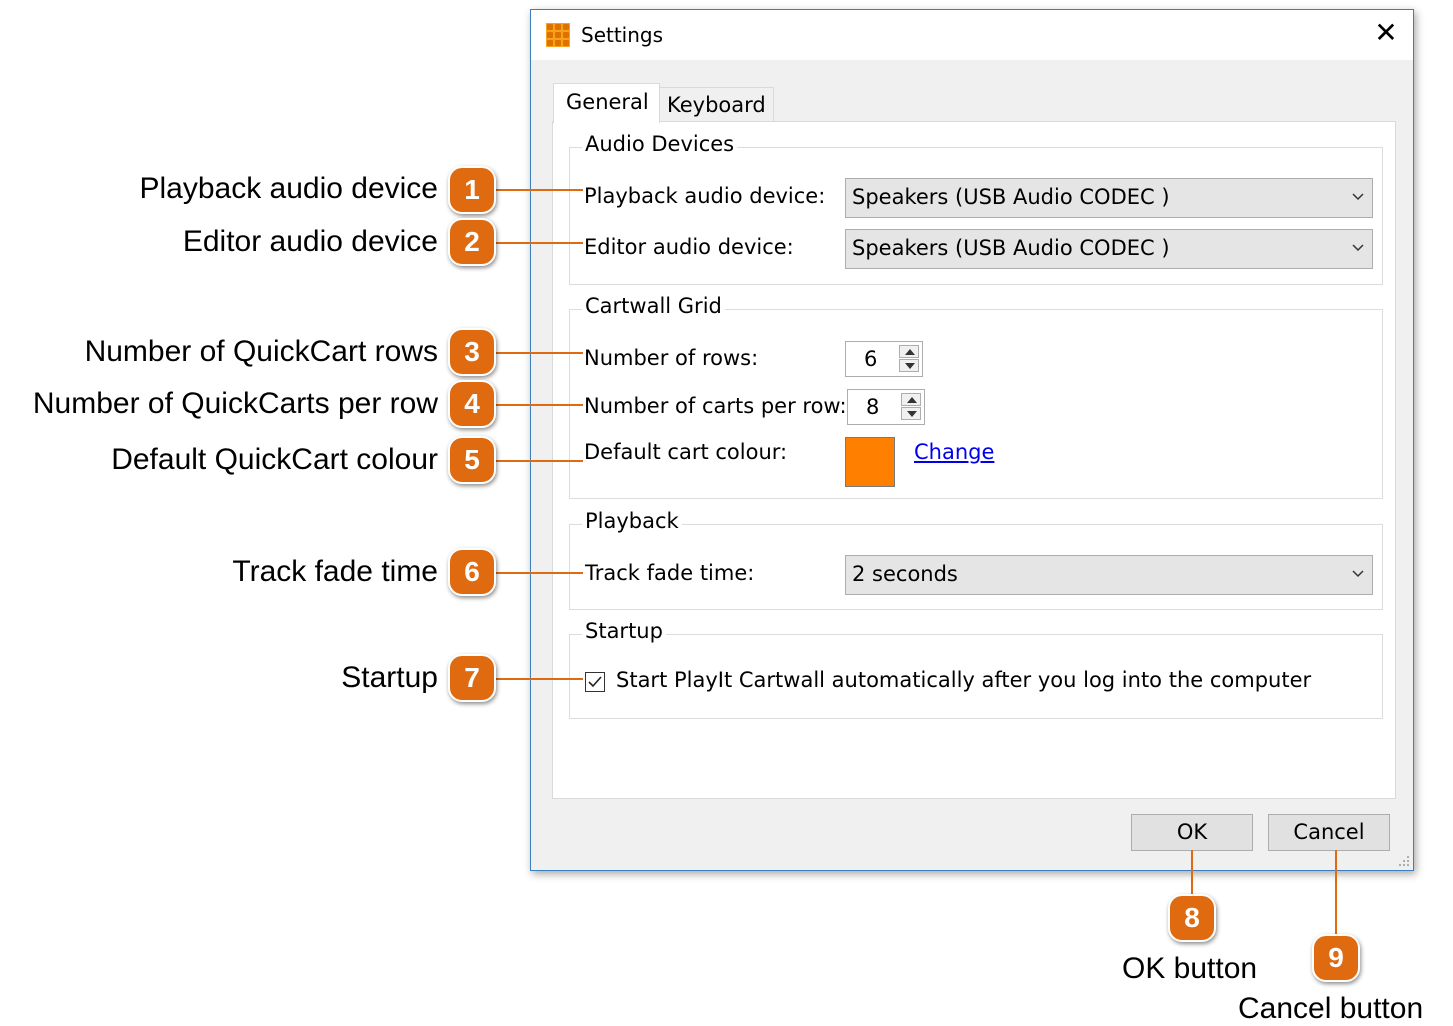 This screenshot has width=1453, height=1026. I want to click on carts-per-row-stepper: 8, so click(886, 407).